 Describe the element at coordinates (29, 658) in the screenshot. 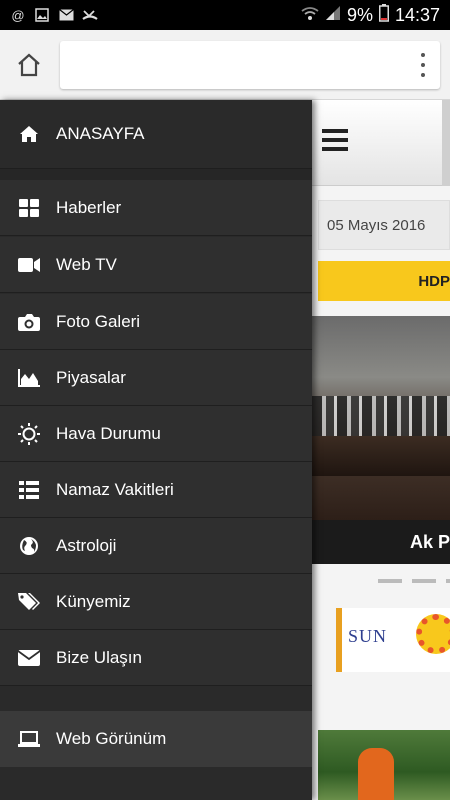

I see `envelope-icon` at that location.